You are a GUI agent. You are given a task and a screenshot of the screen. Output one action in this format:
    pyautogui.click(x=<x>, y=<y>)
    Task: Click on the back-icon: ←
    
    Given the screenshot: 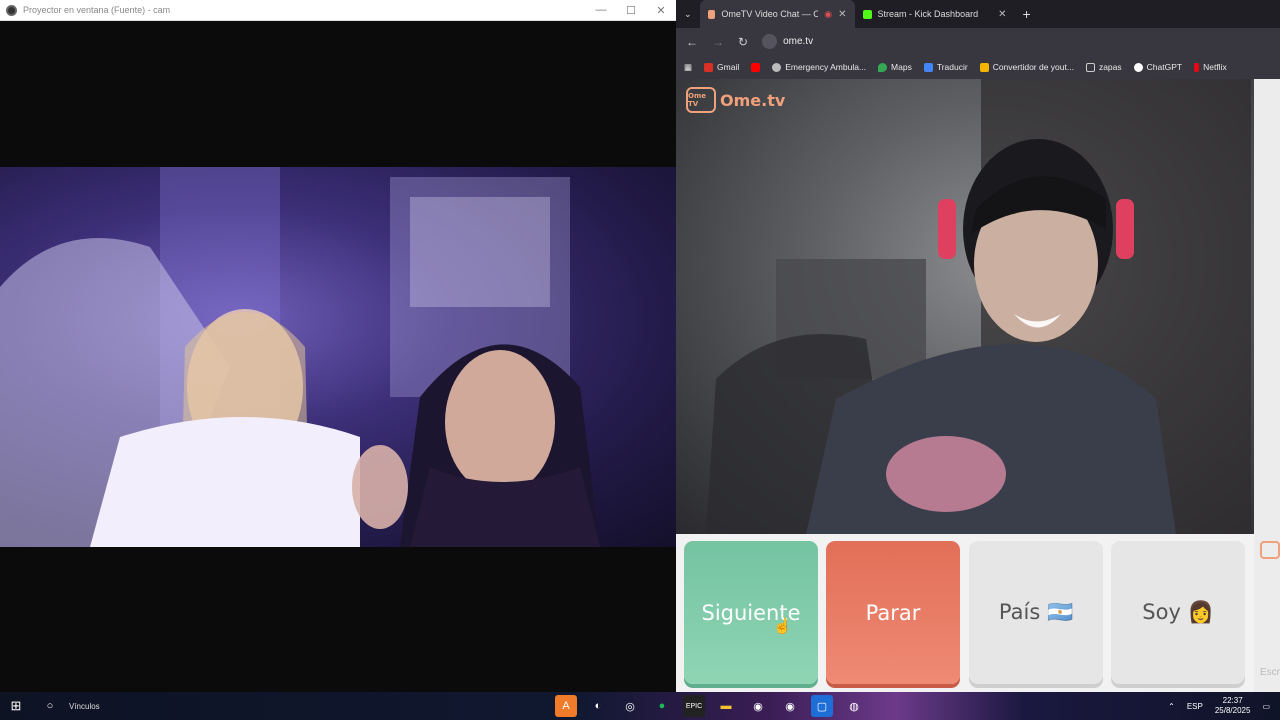 What is the action you would take?
    pyautogui.click(x=692, y=42)
    